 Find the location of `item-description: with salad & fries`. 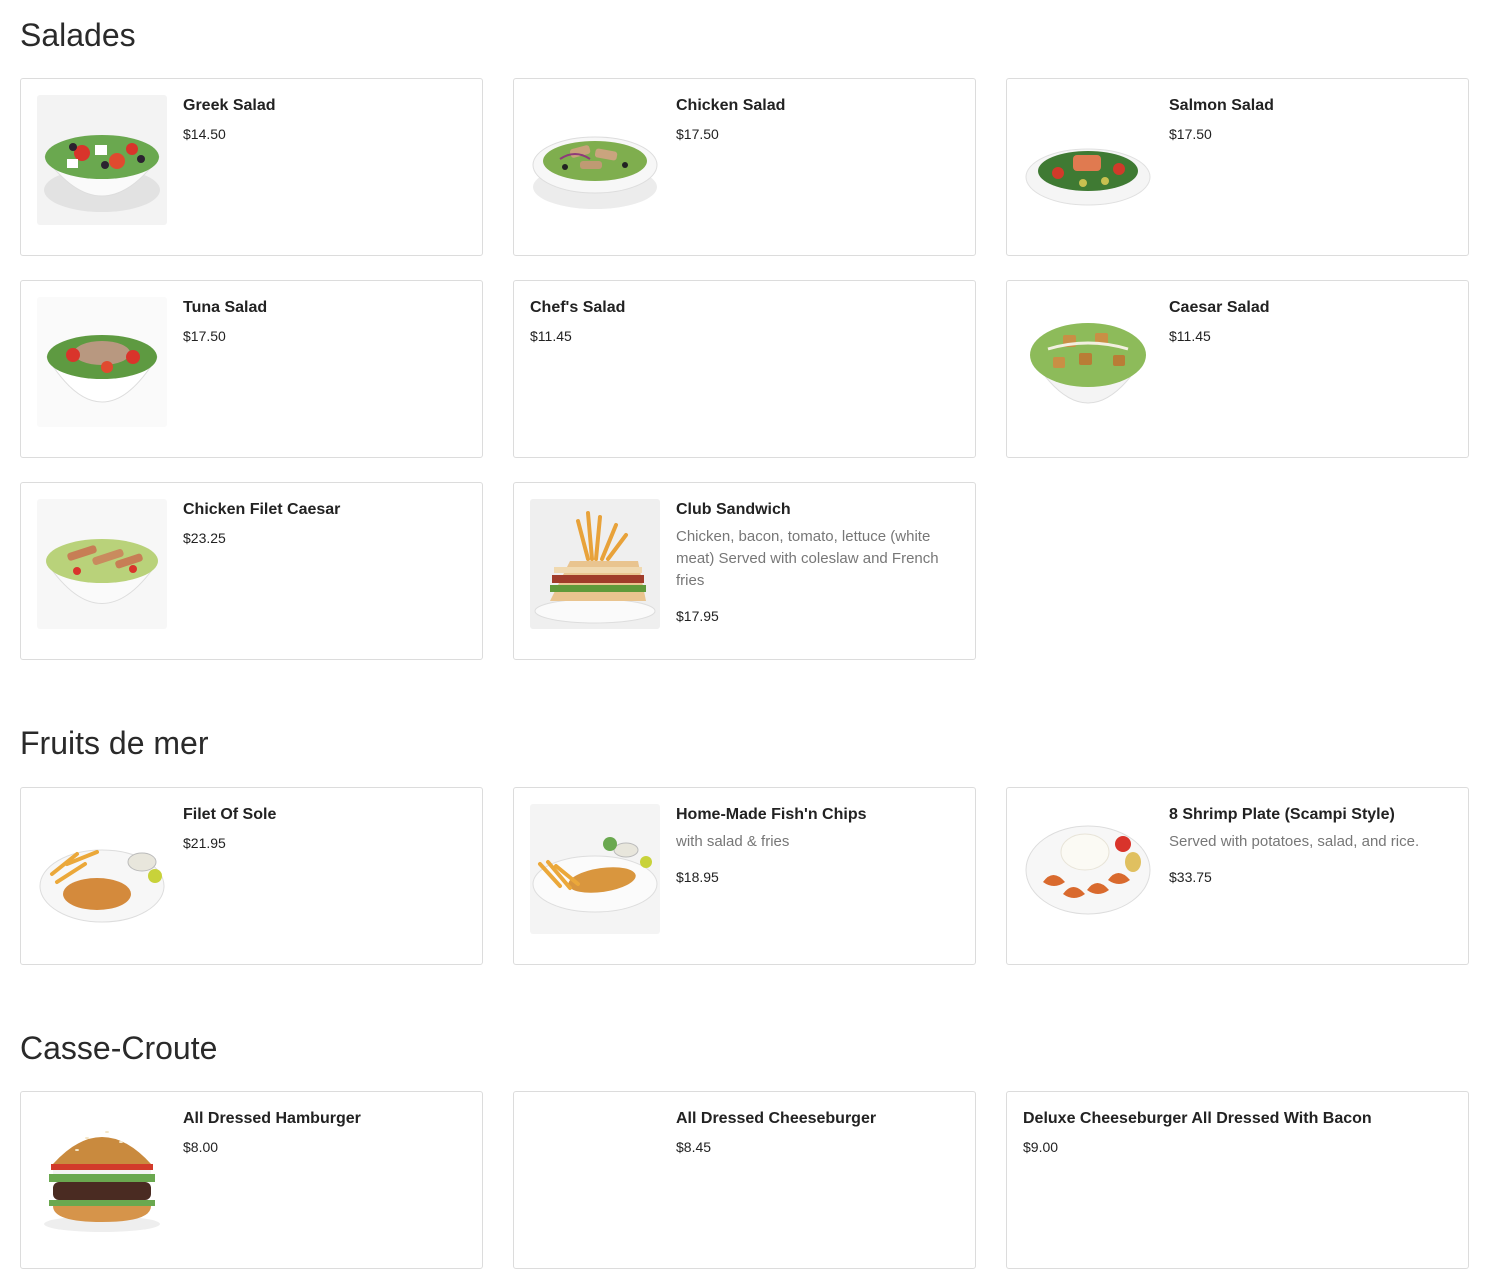

item-description: with salad & fries is located at coordinates (733, 841).